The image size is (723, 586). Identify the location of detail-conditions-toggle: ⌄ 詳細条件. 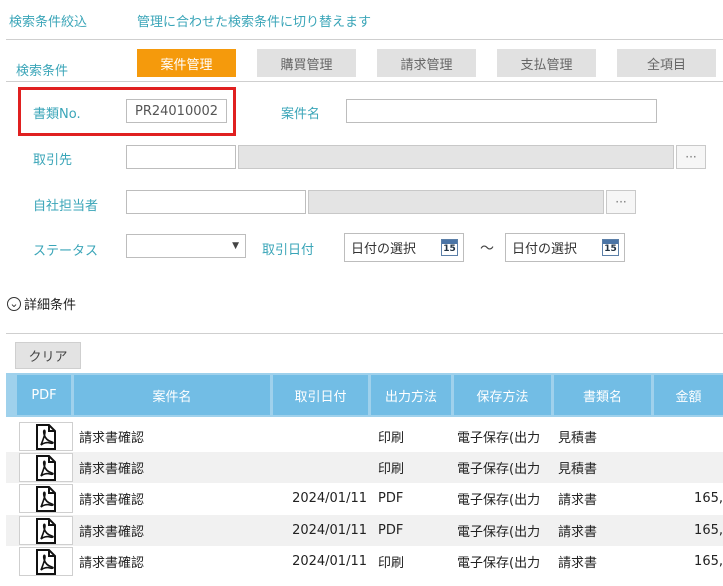
(41, 303).